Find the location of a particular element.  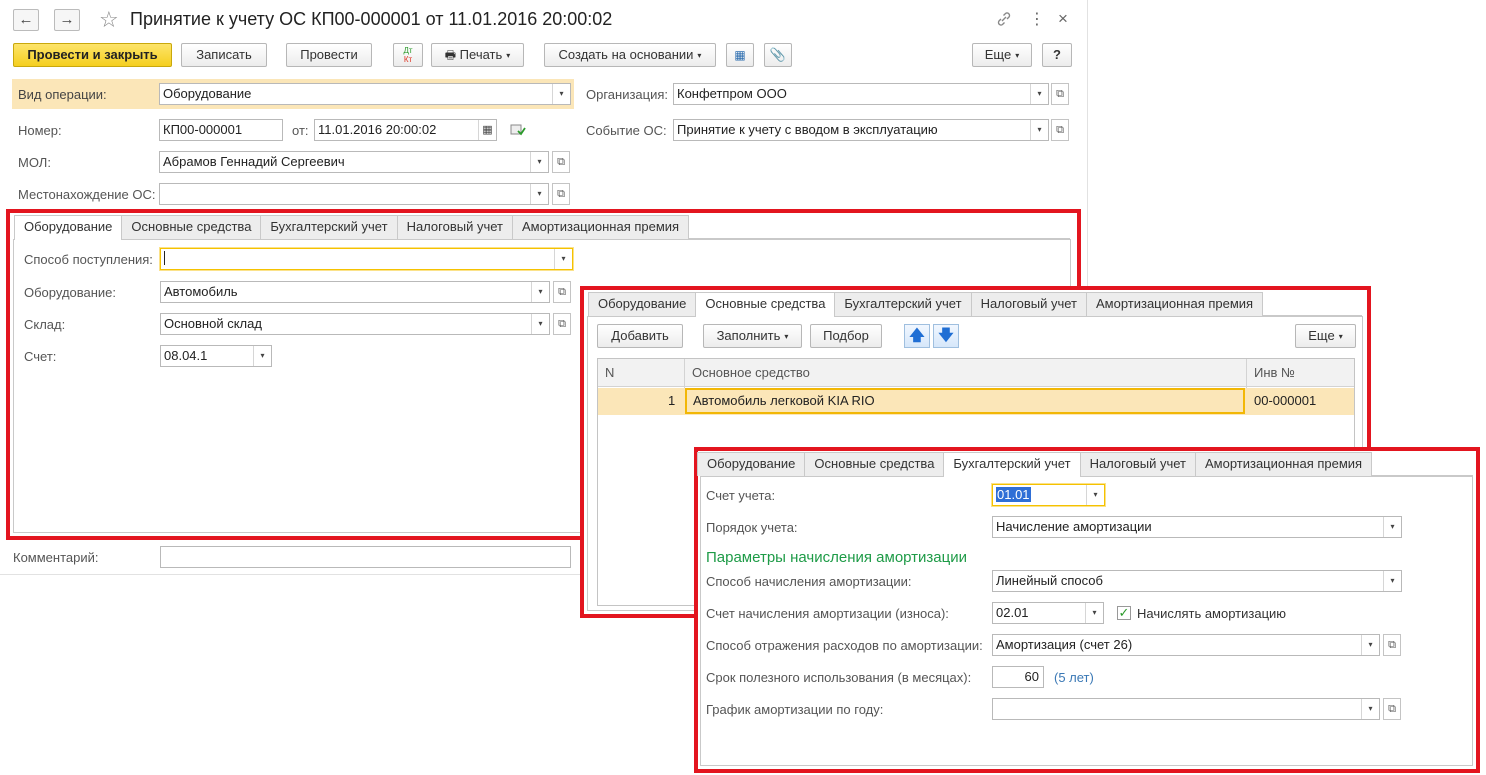

calendar-icon: ▦ is located at coordinates (487, 130).